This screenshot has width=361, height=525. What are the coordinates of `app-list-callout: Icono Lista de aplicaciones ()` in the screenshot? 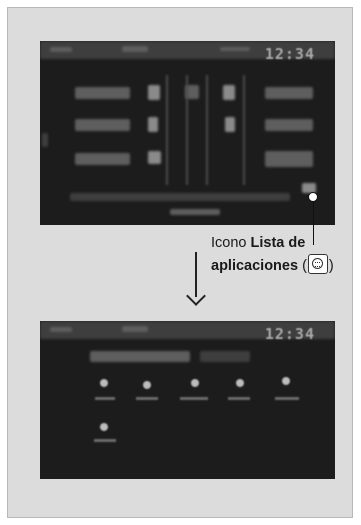 It's located at (286, 254).